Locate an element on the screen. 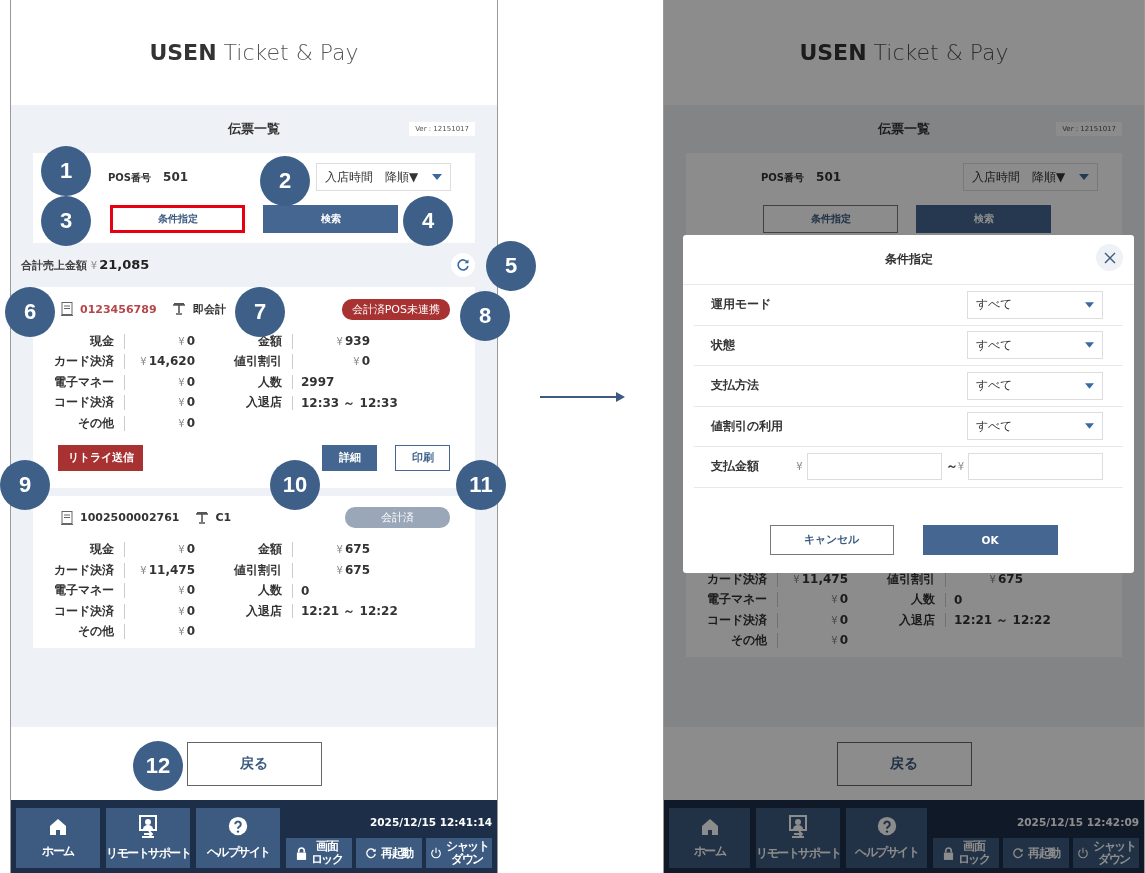 This screenshot has width=1145, height=873. page-title: 伝票一覧 is located at coordinates (254, 129).